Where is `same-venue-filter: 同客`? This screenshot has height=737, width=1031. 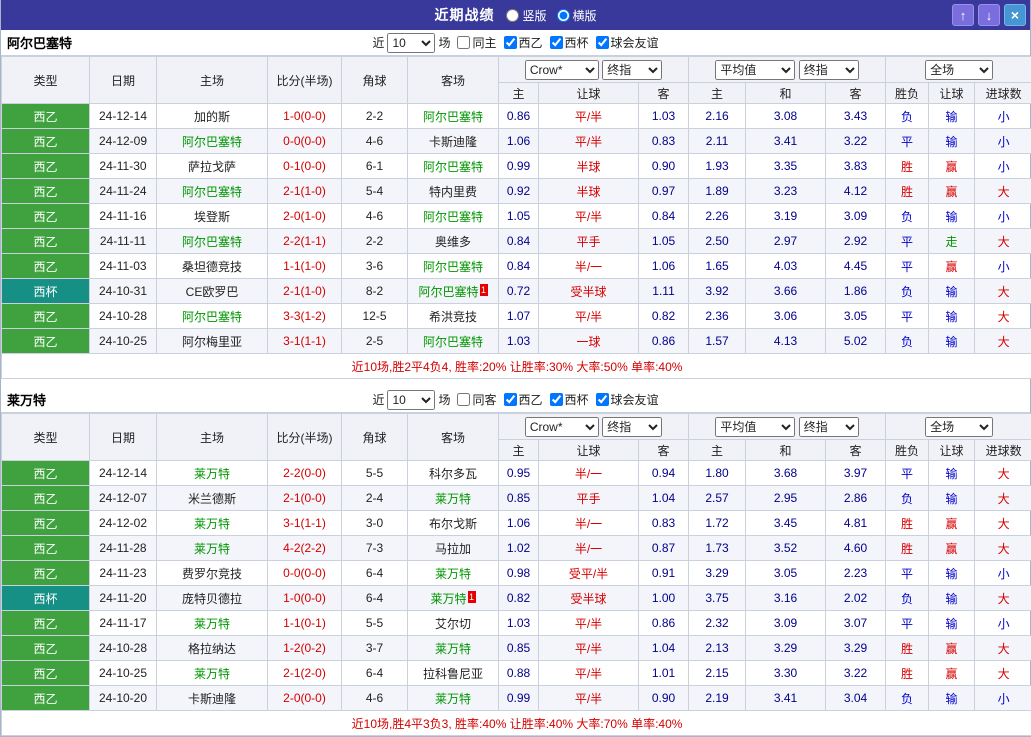 same-venue-filter: 同客 is located at coordinates (476, 399).